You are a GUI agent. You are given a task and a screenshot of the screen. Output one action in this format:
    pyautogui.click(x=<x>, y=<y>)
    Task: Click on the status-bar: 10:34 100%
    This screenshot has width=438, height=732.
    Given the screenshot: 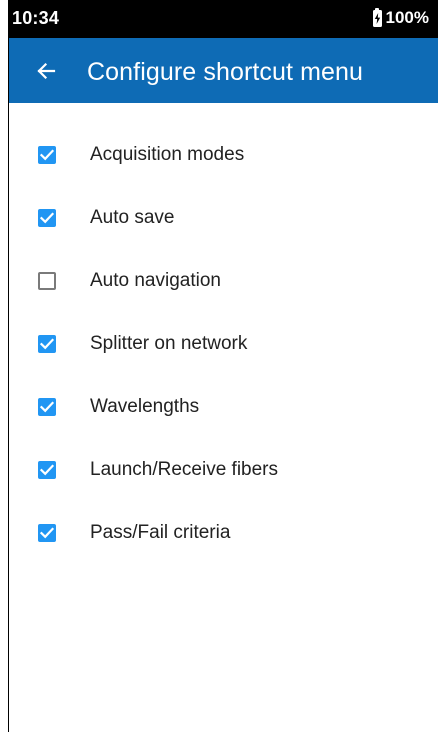 What is the action you would take?
    pyautogui.click(x=223, y=19)
    